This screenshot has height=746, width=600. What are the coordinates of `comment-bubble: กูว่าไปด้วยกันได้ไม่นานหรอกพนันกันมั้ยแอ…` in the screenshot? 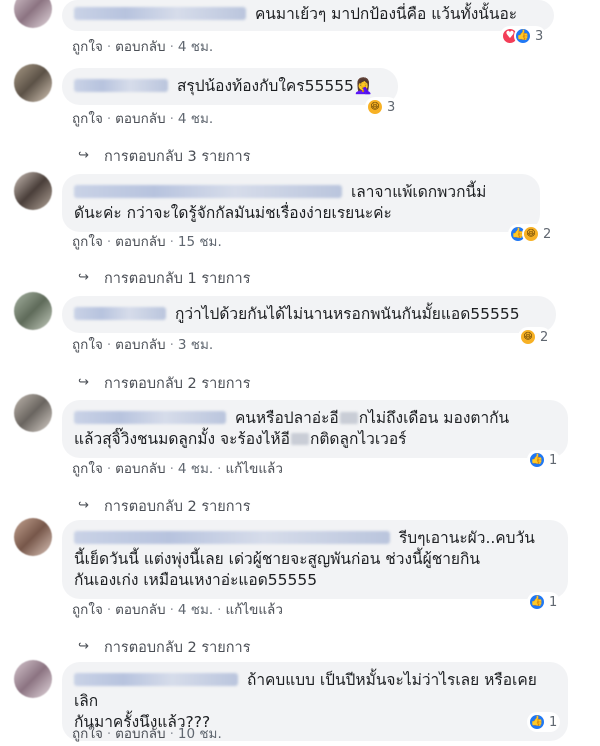 It's located at (309, 314).